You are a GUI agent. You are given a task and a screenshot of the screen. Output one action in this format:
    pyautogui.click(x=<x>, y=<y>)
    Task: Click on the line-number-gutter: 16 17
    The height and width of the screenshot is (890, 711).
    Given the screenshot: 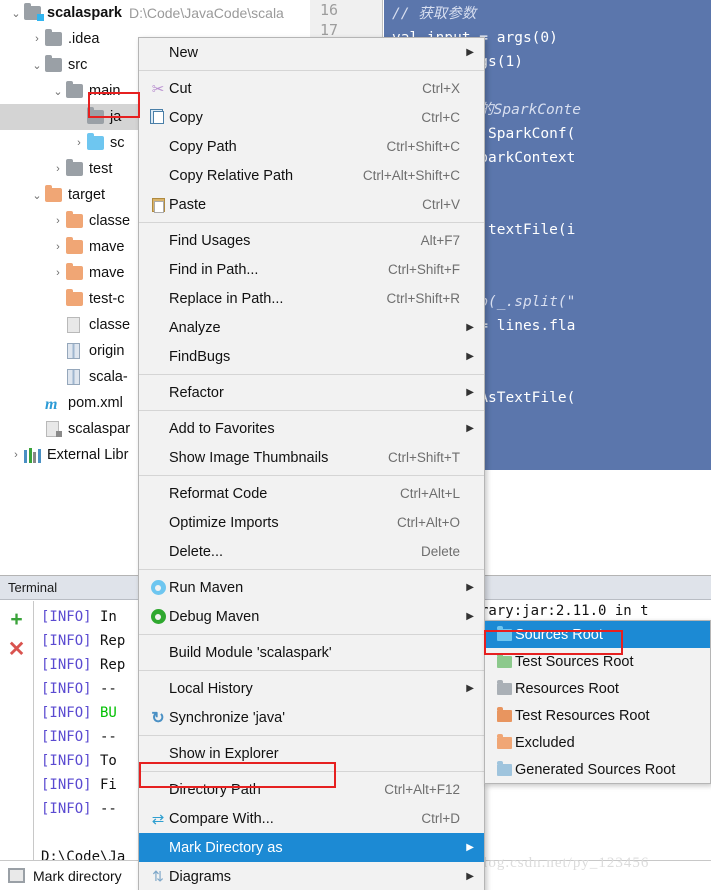 What is the action you would take?
    pyautogui.click(x=346, y=20)
    